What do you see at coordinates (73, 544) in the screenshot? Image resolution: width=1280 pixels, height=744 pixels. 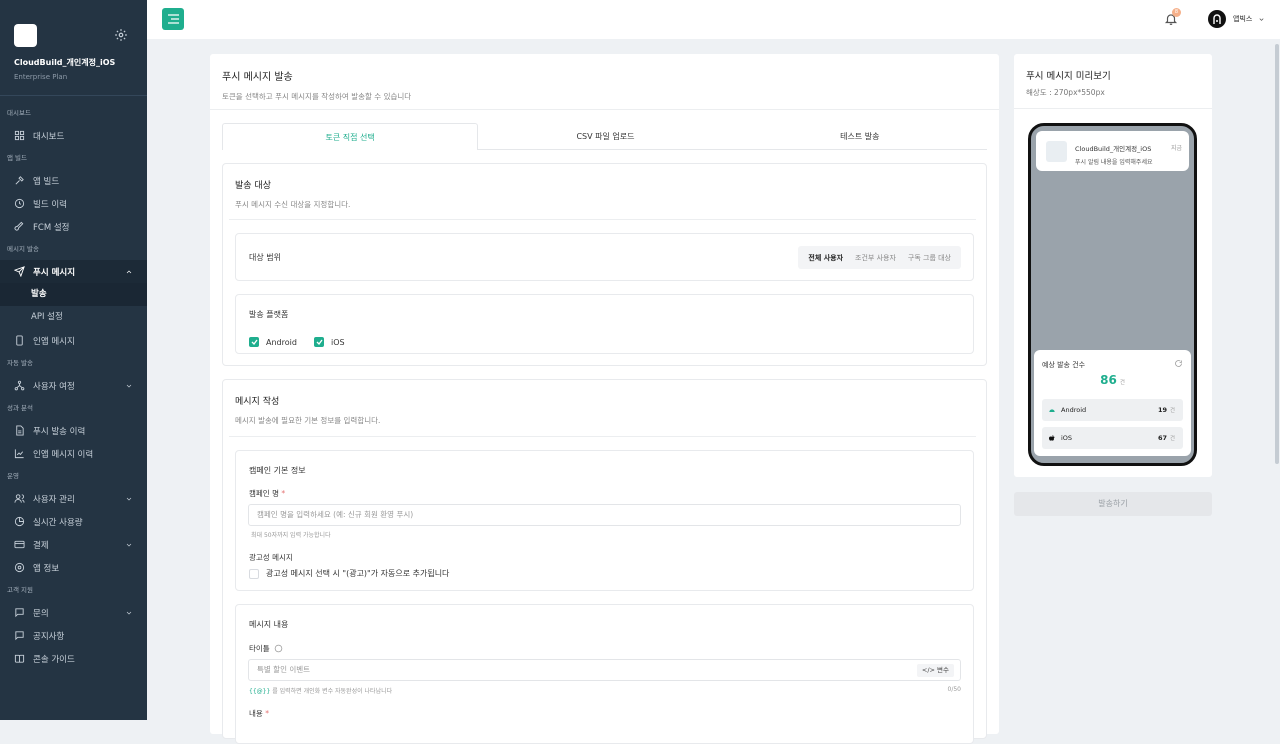 I see `sidebar-item-billing: 결제` at bounding box center [73, 544].